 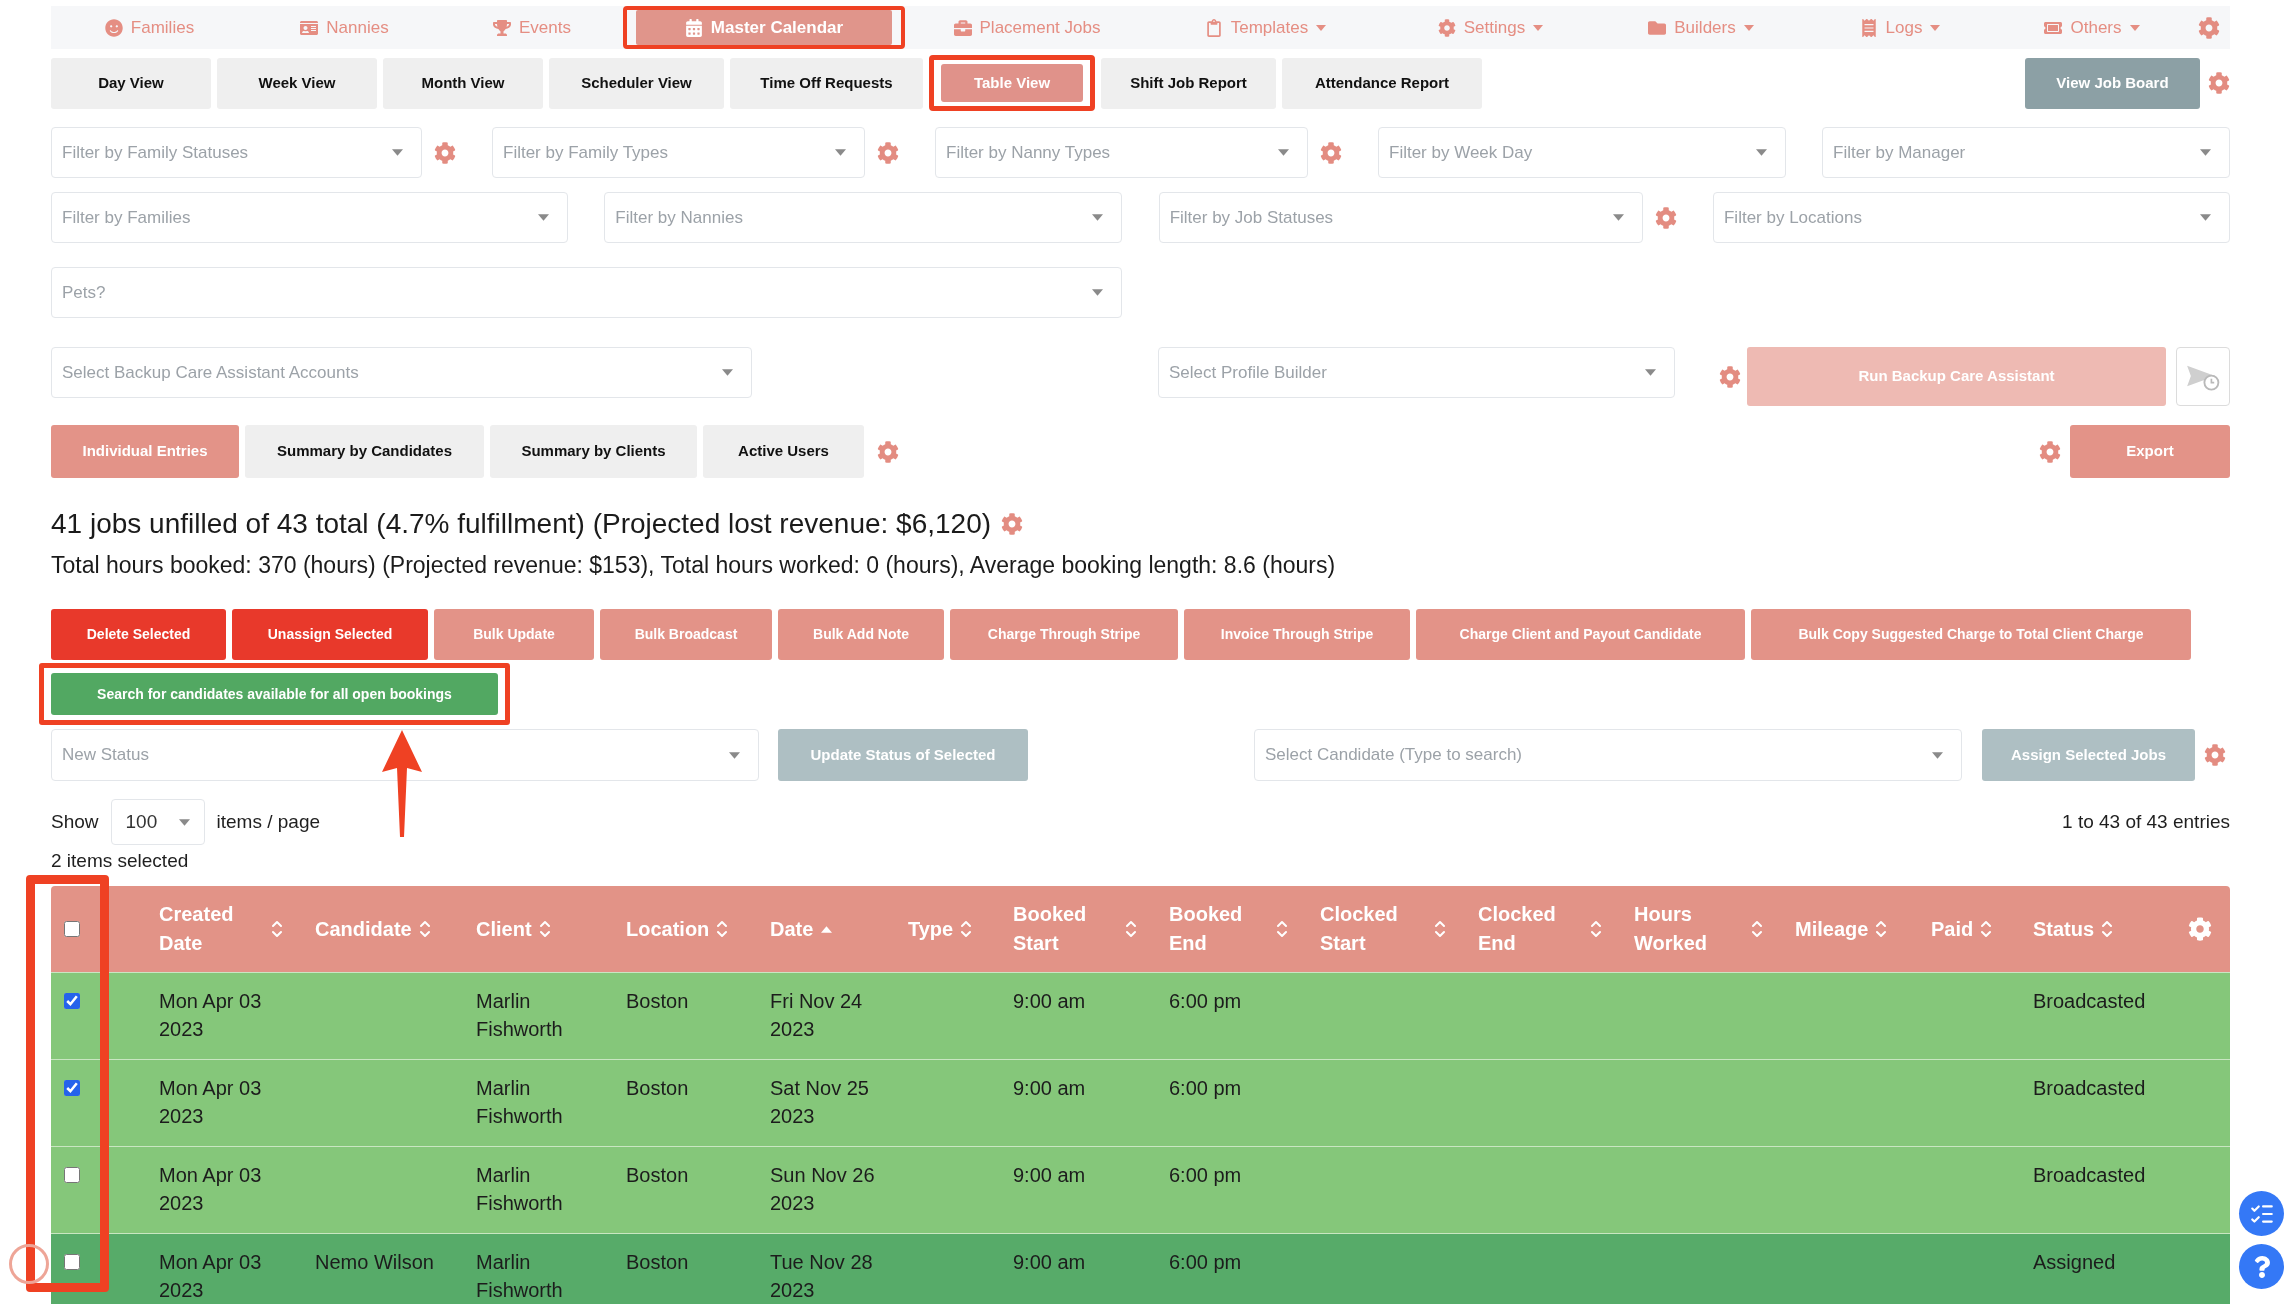 What do you see at coordinates (686, 634) in the screenshot?
I see `bulk-action-button: Bulk Broadcast` at bounding box center [686, 634].